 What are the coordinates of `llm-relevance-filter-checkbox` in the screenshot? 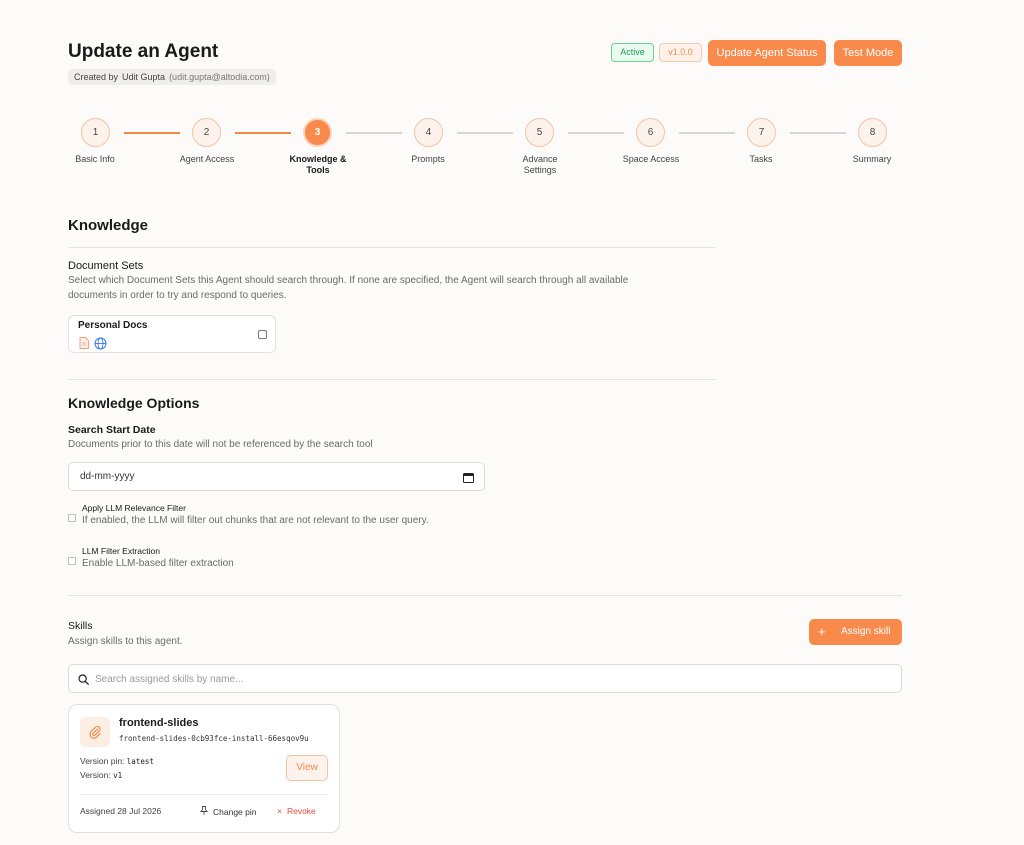 It's located at (72, 518).